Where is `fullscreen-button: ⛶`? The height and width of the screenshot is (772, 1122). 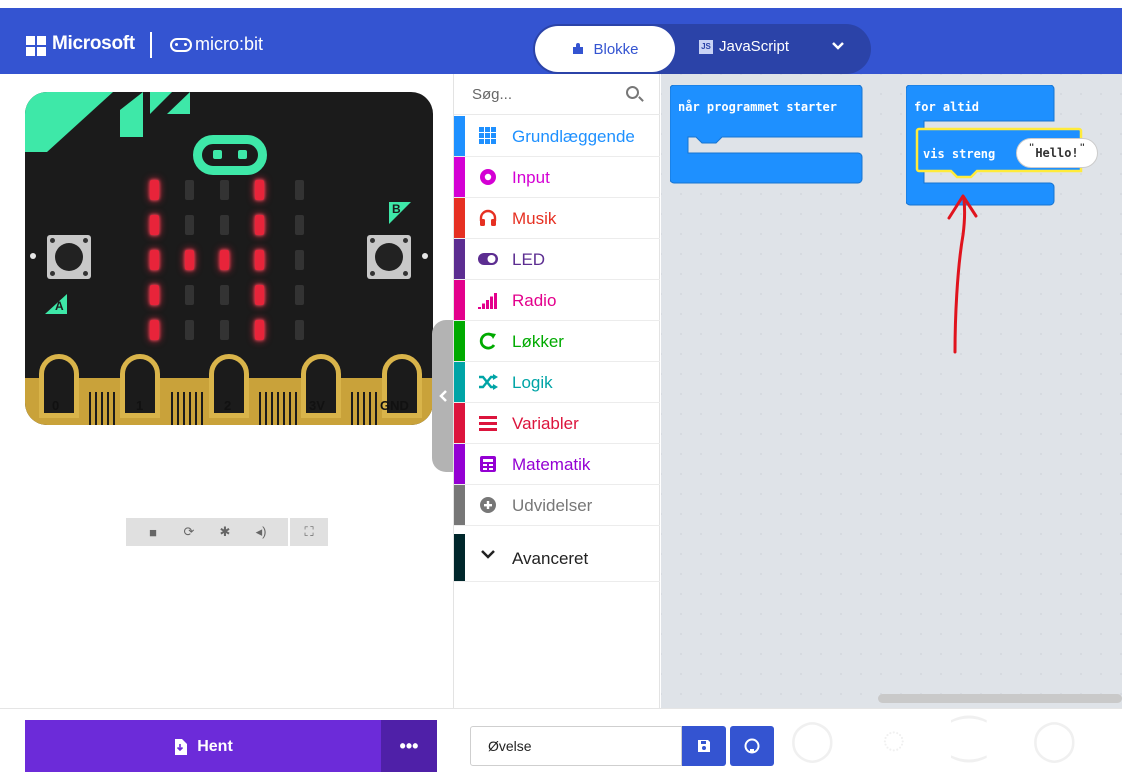
fullscreen-button: ⛶ is located at coordinates (309, 532).